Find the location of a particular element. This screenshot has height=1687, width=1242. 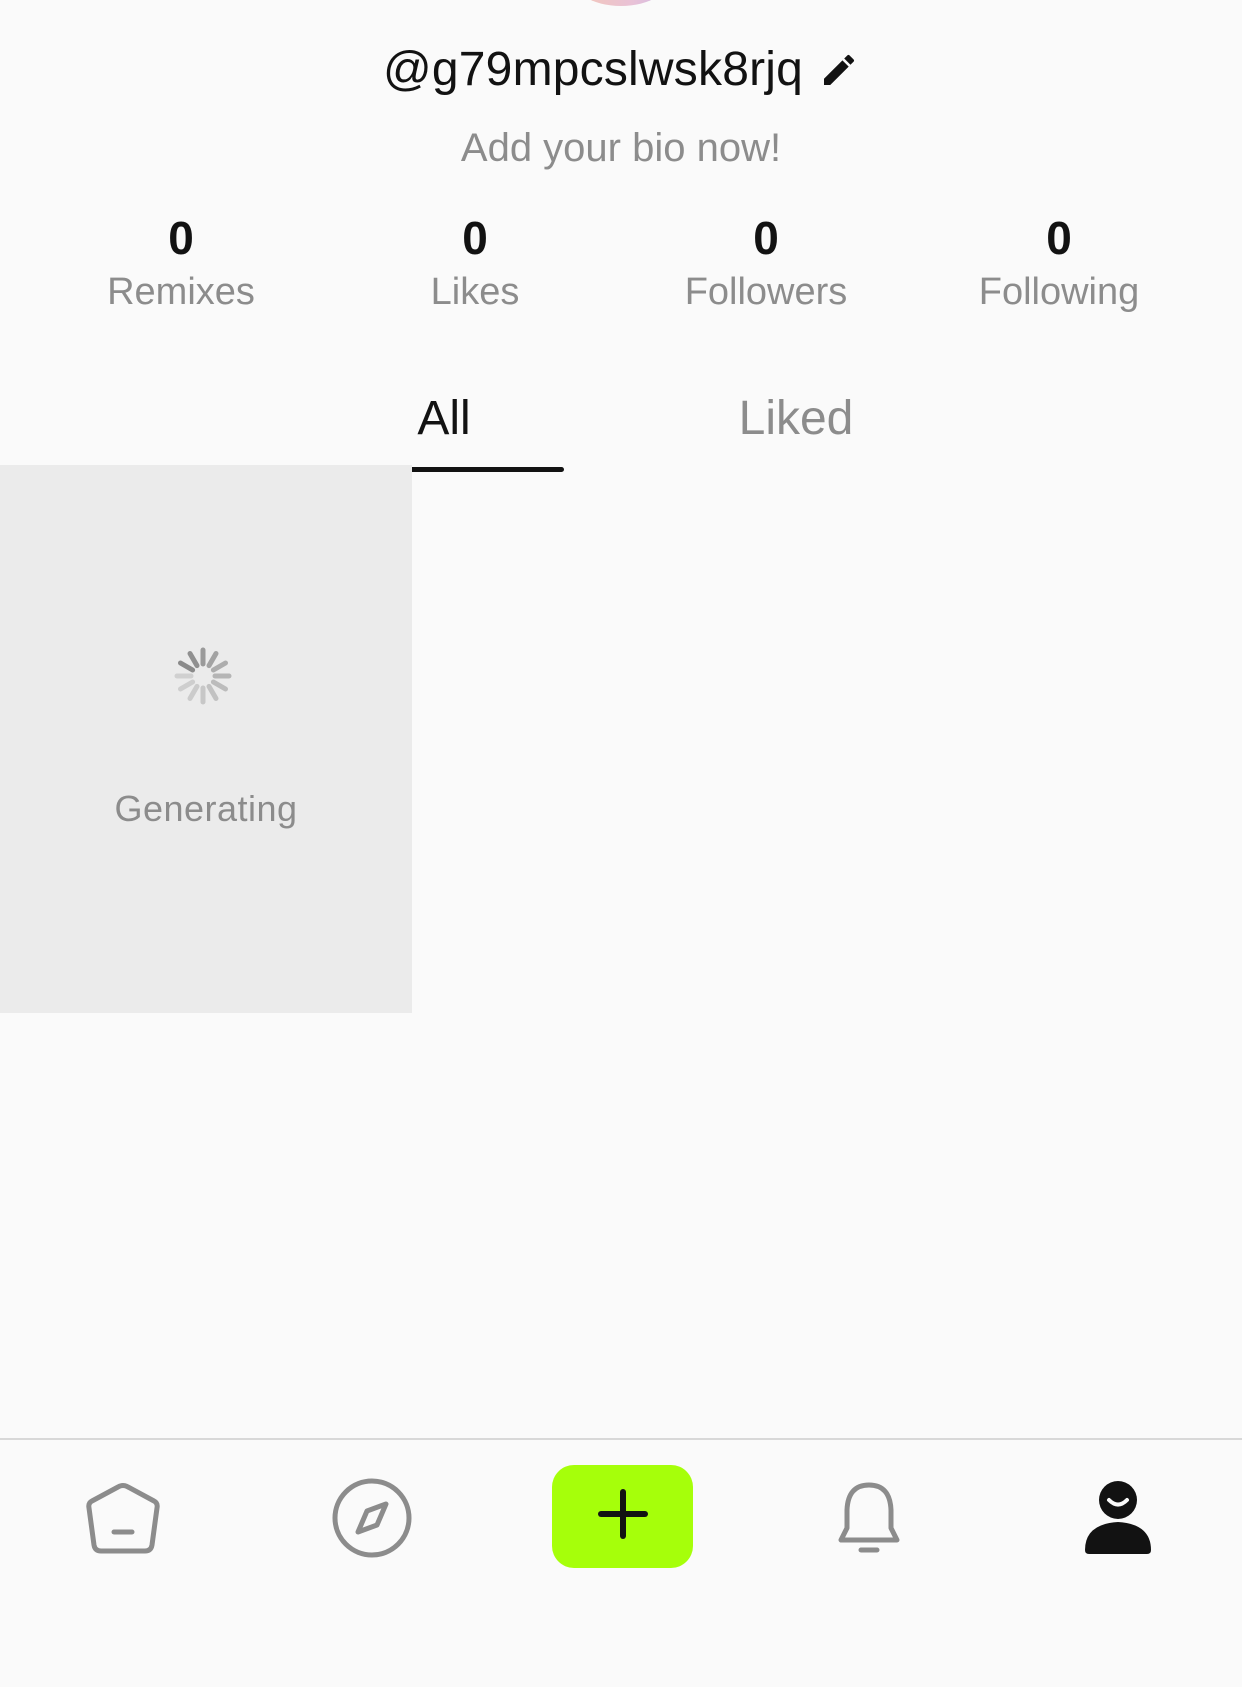

bell-icon is located at coordinates (869, 1520).